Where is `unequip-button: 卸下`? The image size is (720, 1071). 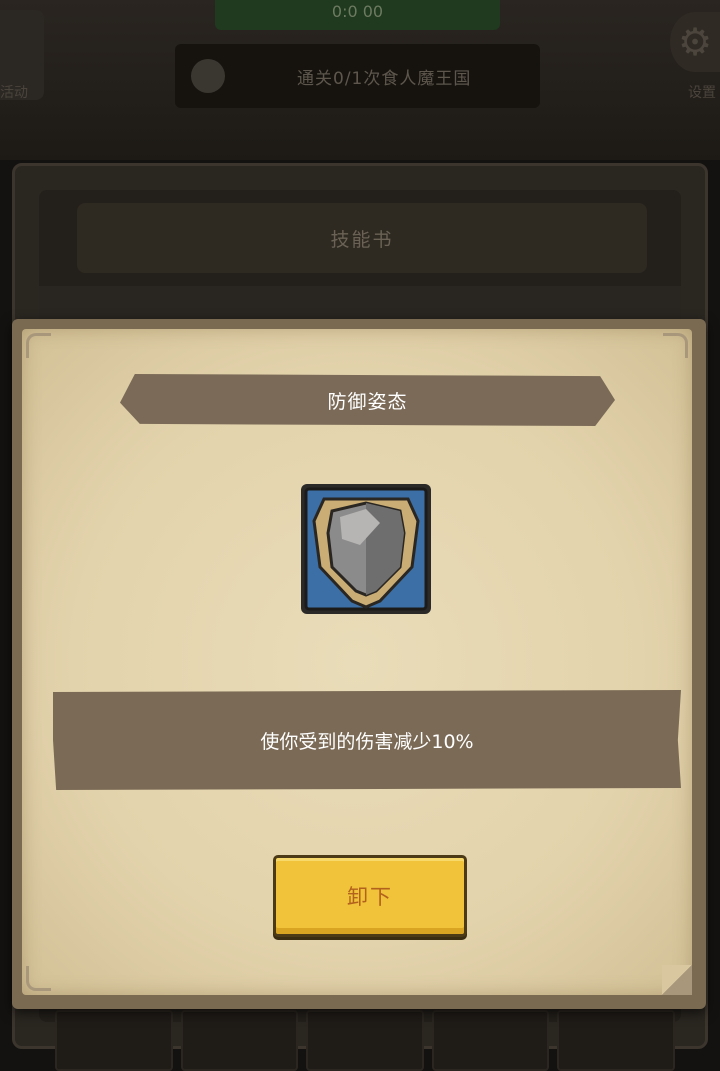
unequip-button: 卸下 is located at coordinates (370, 896).